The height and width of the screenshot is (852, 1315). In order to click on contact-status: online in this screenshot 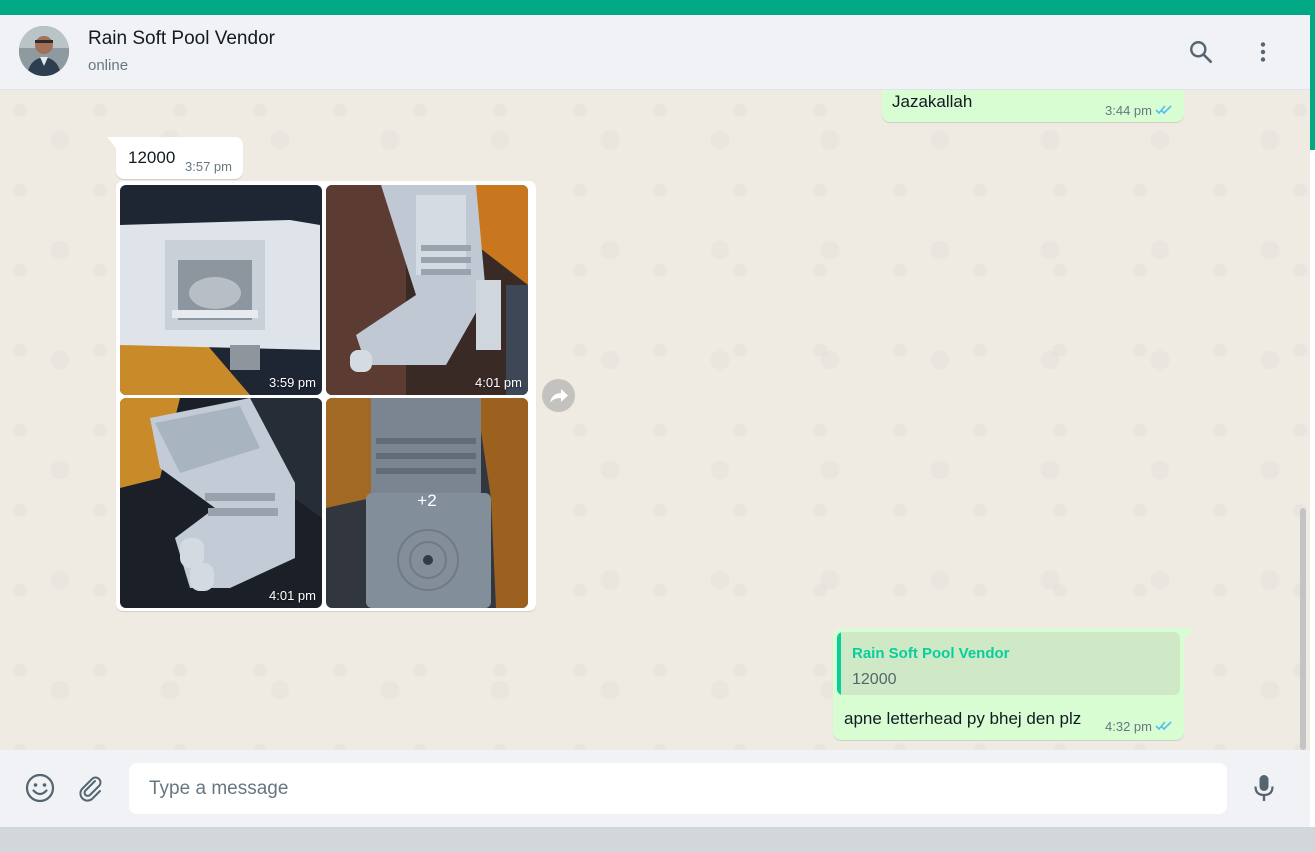, I will do `click(108, 65)`.